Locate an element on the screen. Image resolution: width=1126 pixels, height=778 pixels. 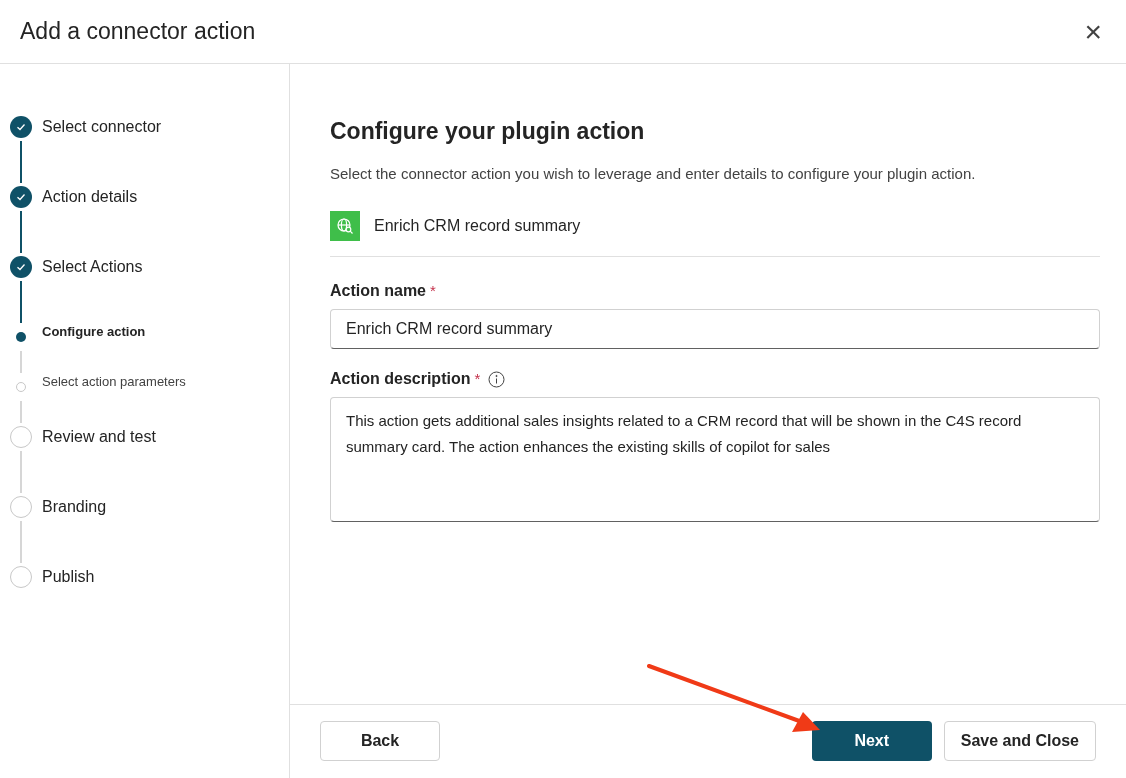
action-name-text: Enrich CRM record summary is located at coordinates (477, 226).